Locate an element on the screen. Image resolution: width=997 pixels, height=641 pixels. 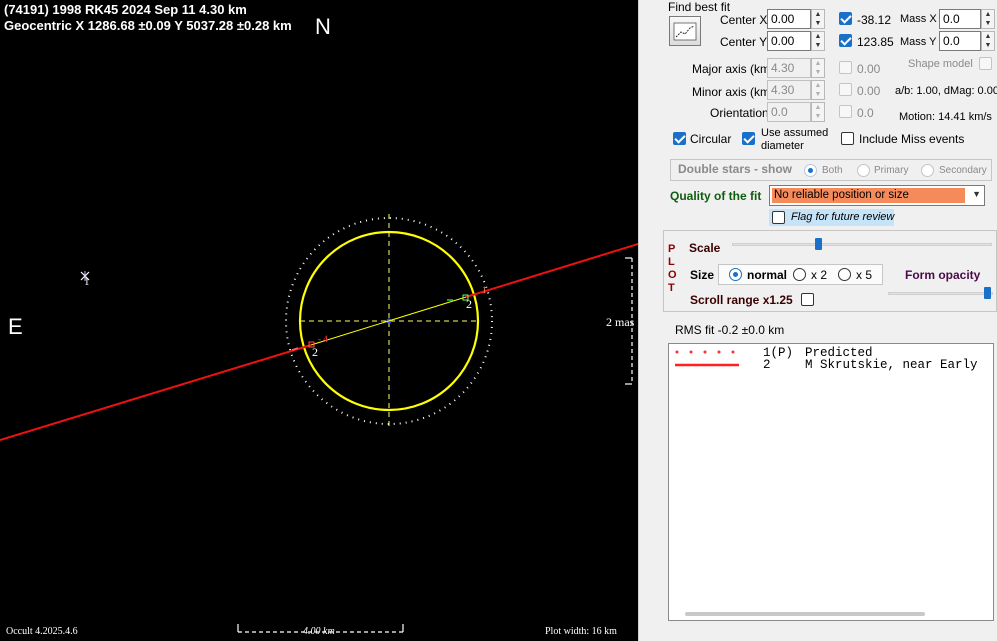
center-x-result: -38.12 is located at coordinates (874, 20).